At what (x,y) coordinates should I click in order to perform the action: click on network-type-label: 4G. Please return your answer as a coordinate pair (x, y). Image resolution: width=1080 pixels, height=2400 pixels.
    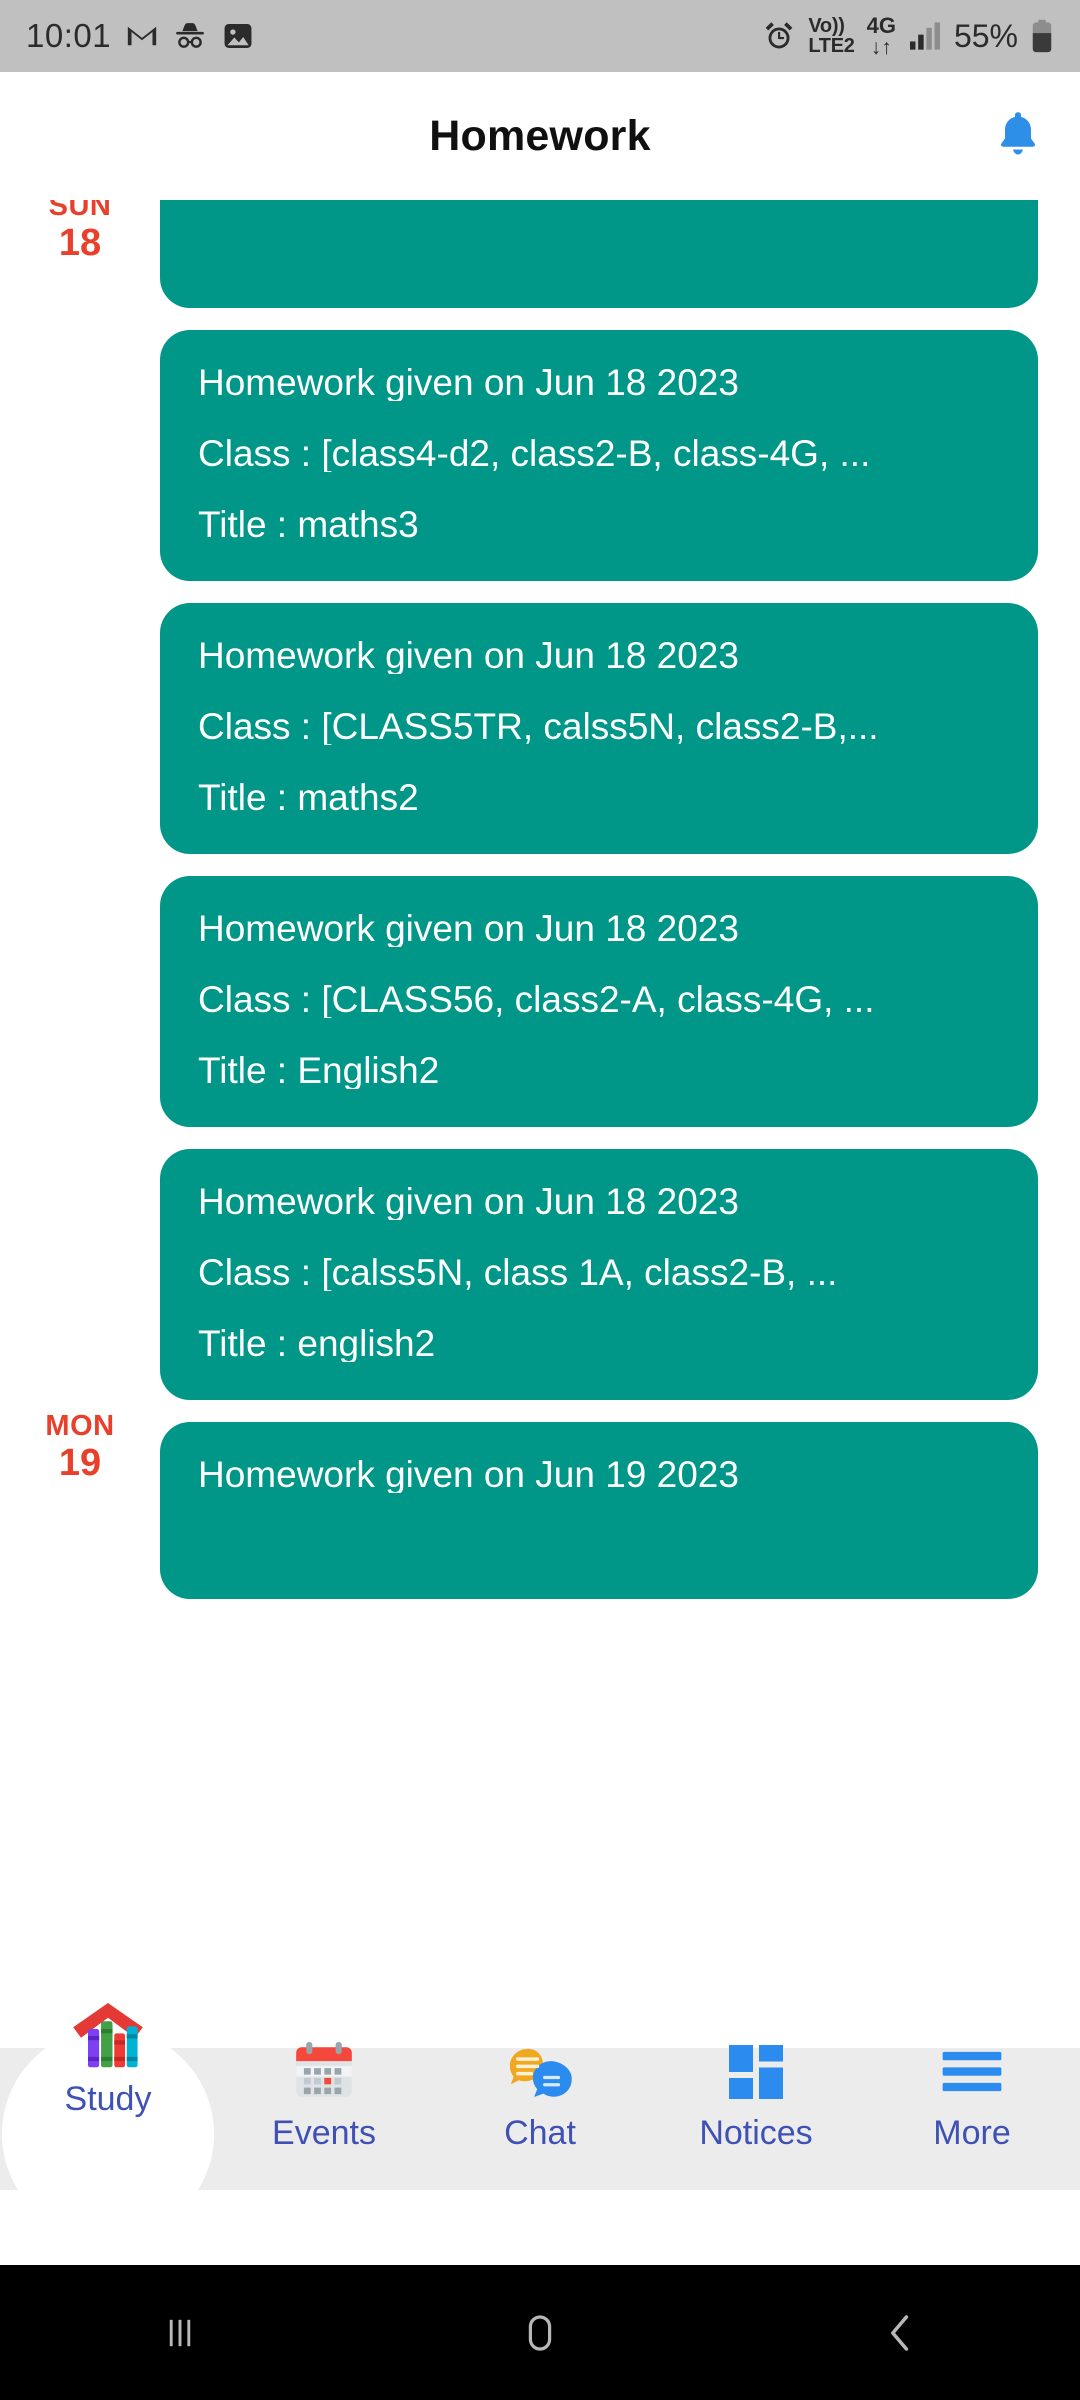
    Looking at the image, I should click on (881, 25).